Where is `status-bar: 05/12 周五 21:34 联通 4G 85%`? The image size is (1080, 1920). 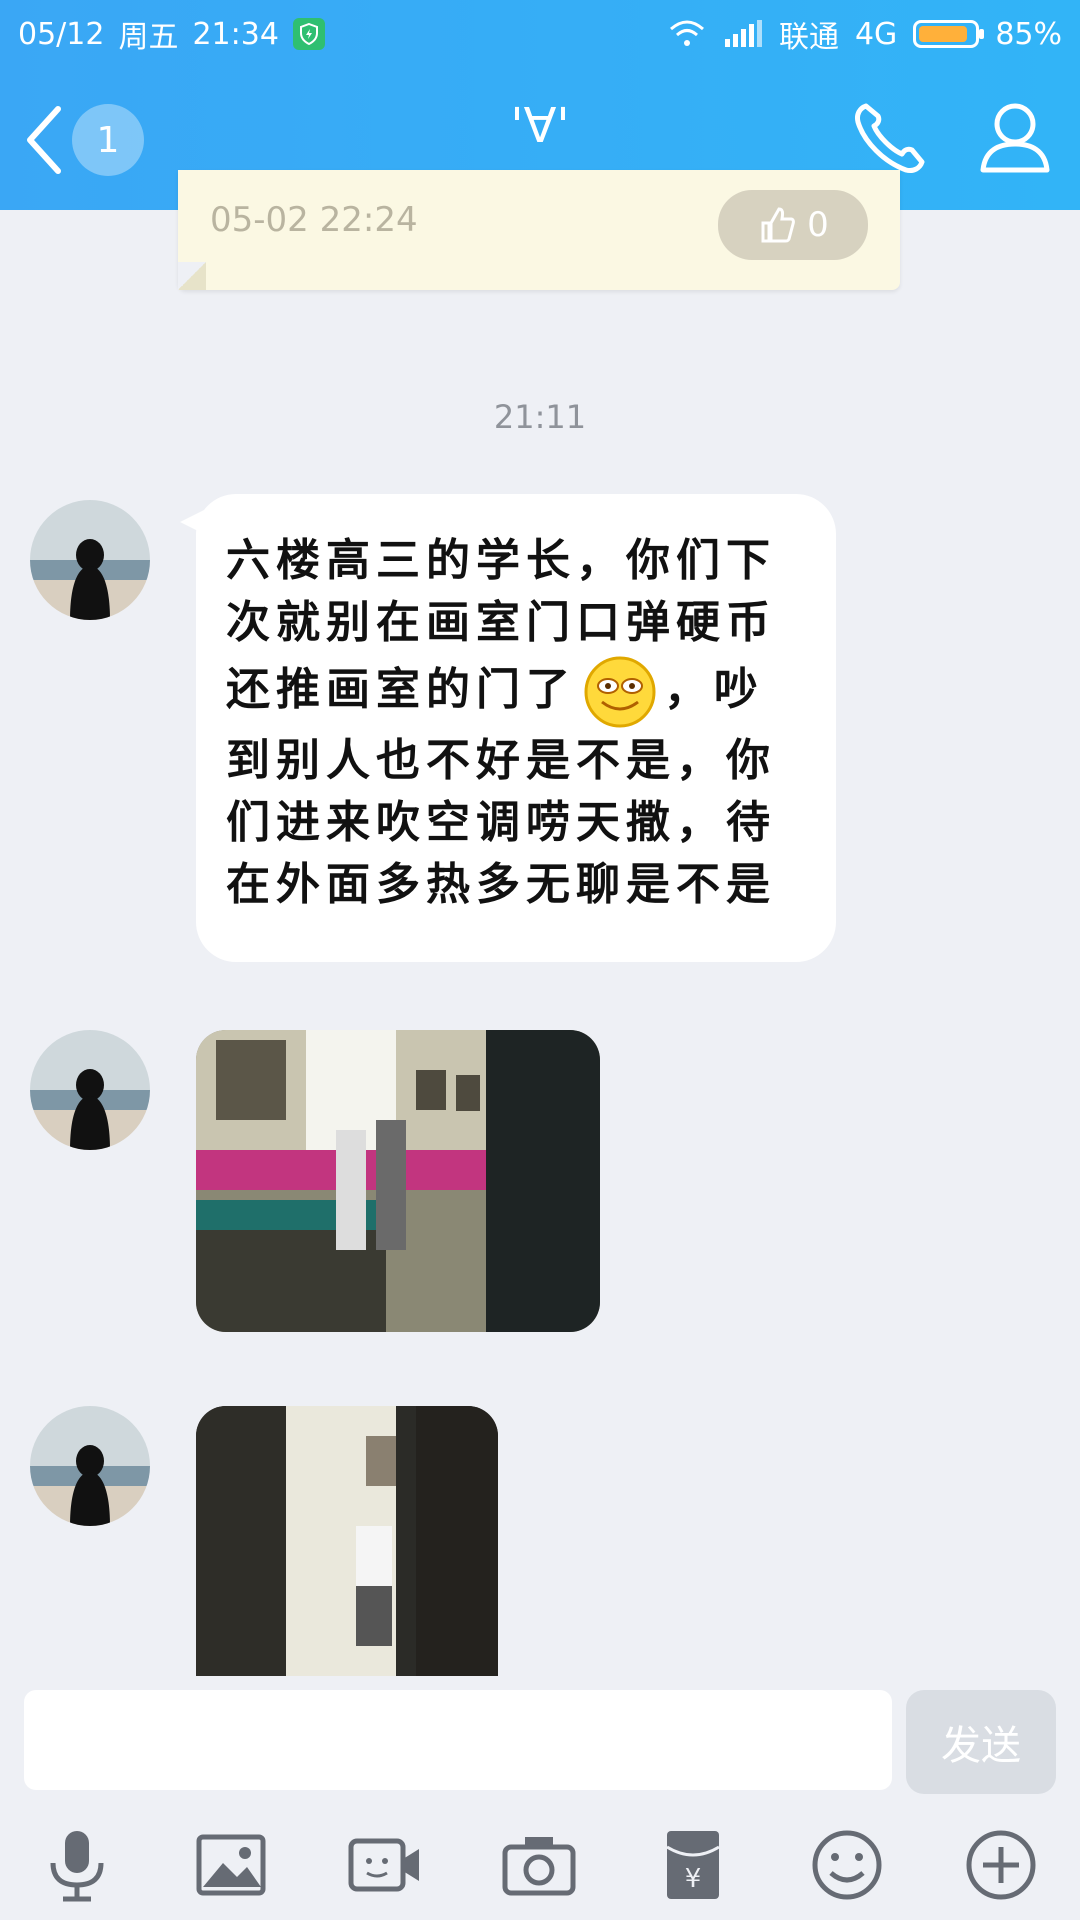 status-bar: 05/12 周五 21:34 联通 4G 85% is located at coordinates (540, 31).